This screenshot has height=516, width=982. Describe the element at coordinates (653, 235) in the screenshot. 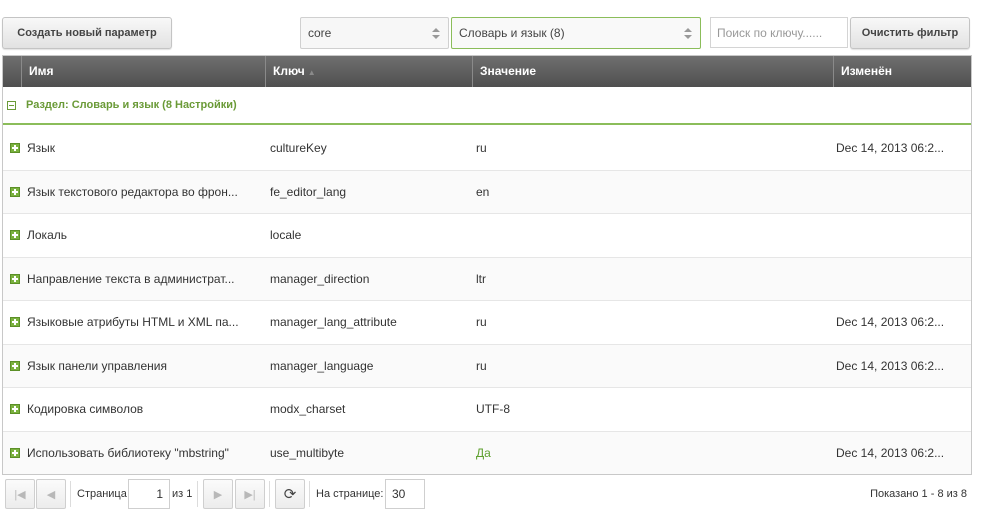

I see `row-value` at that location.